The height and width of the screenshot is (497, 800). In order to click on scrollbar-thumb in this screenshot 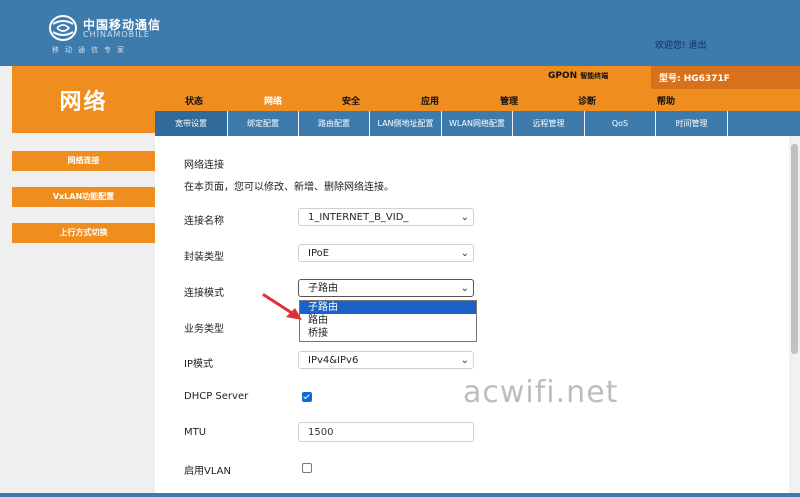, I will do `click(794, 249)`.